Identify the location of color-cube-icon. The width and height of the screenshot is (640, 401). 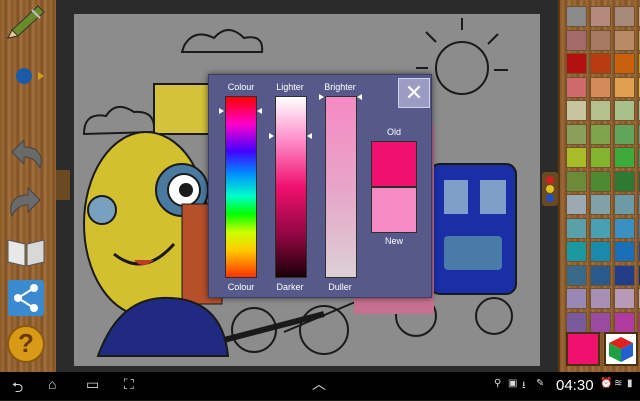
(621, 349).